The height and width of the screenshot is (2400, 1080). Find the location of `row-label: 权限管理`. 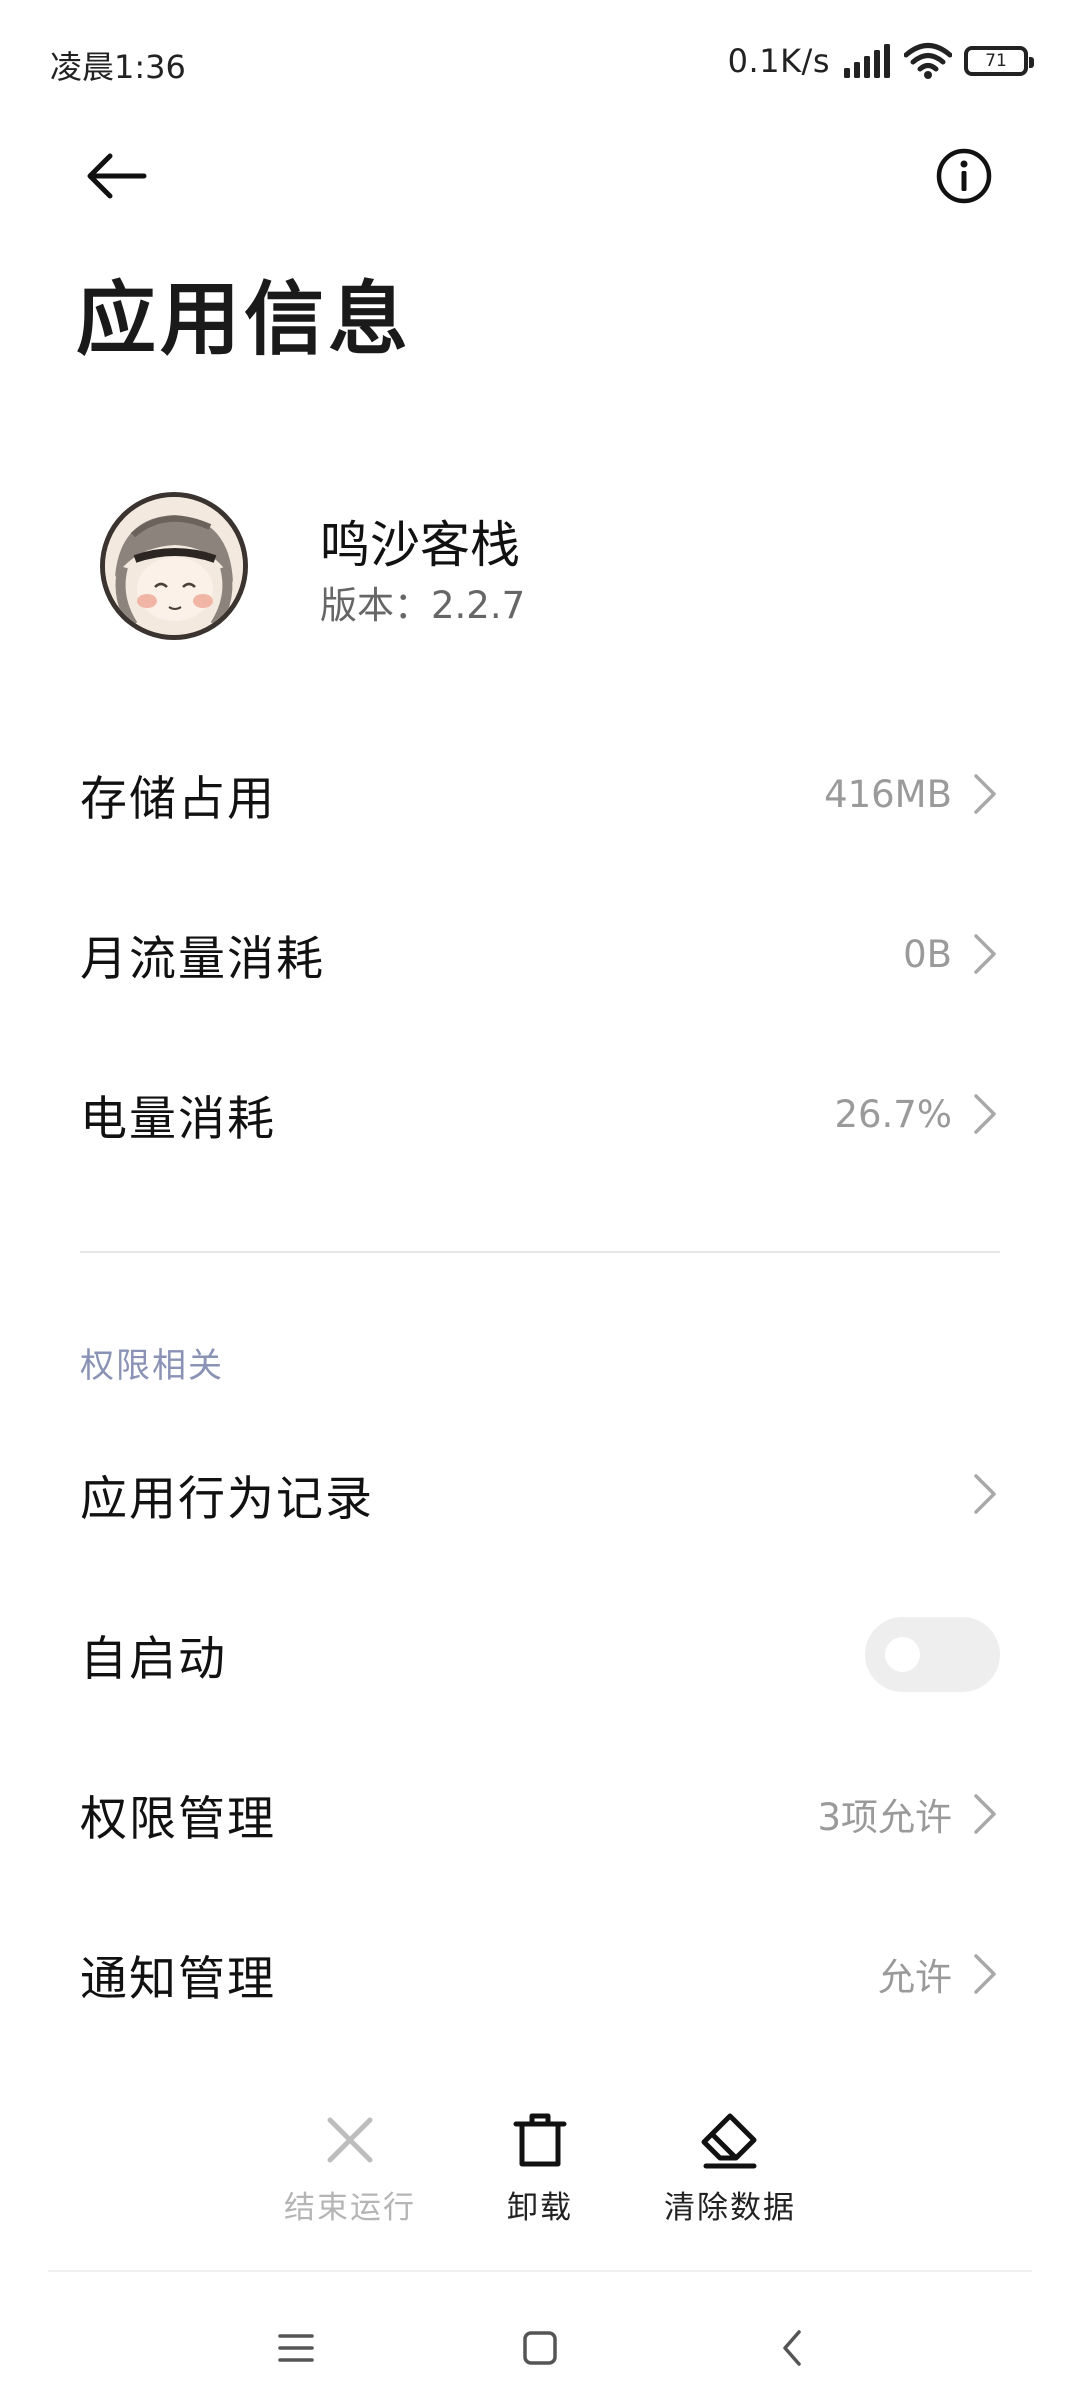

row-label: 权限管理 is located at coordinates (178, 1819).